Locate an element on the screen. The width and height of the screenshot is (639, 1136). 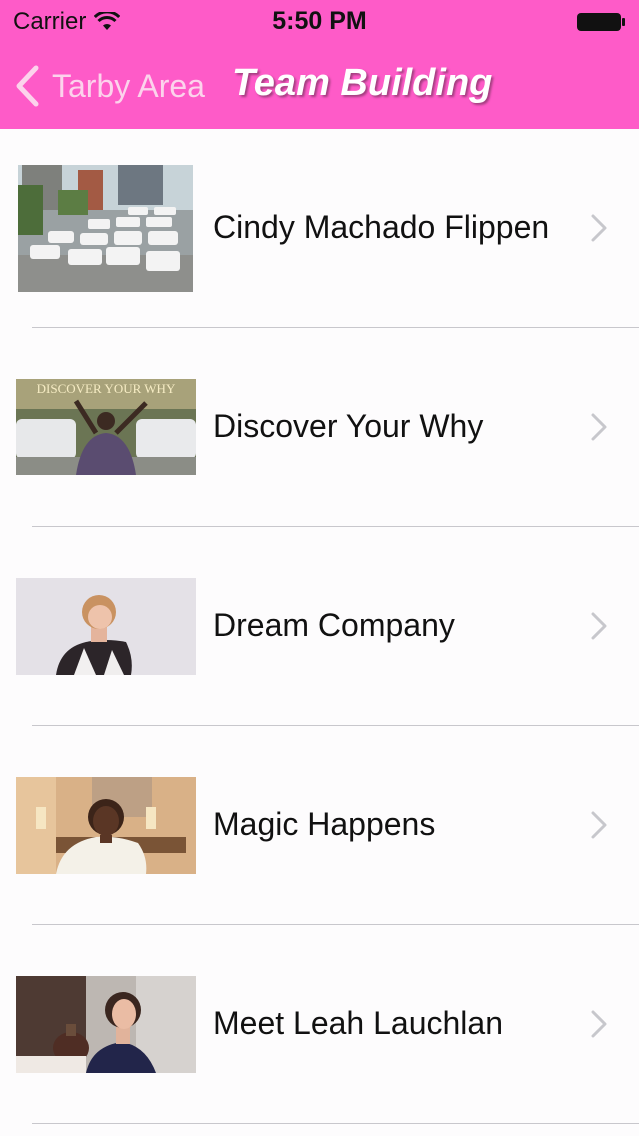
item-title: Dream Company is located at coordinates (334, 625).